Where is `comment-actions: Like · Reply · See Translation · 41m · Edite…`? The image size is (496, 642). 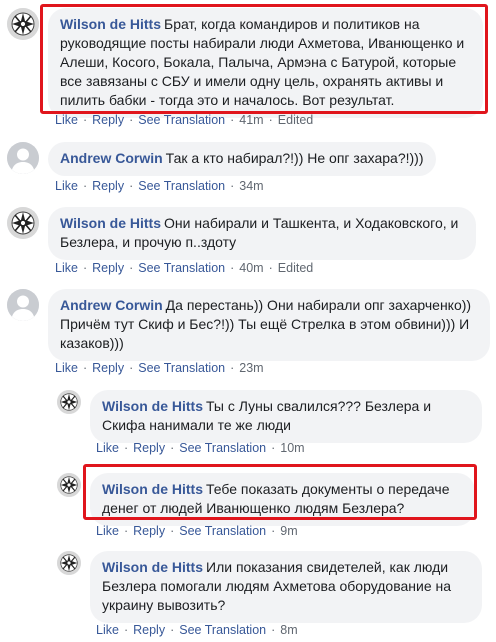
comment-actions: Like · Reply · See Translation · 41m · Edite… is located at coordinates (184, 120).